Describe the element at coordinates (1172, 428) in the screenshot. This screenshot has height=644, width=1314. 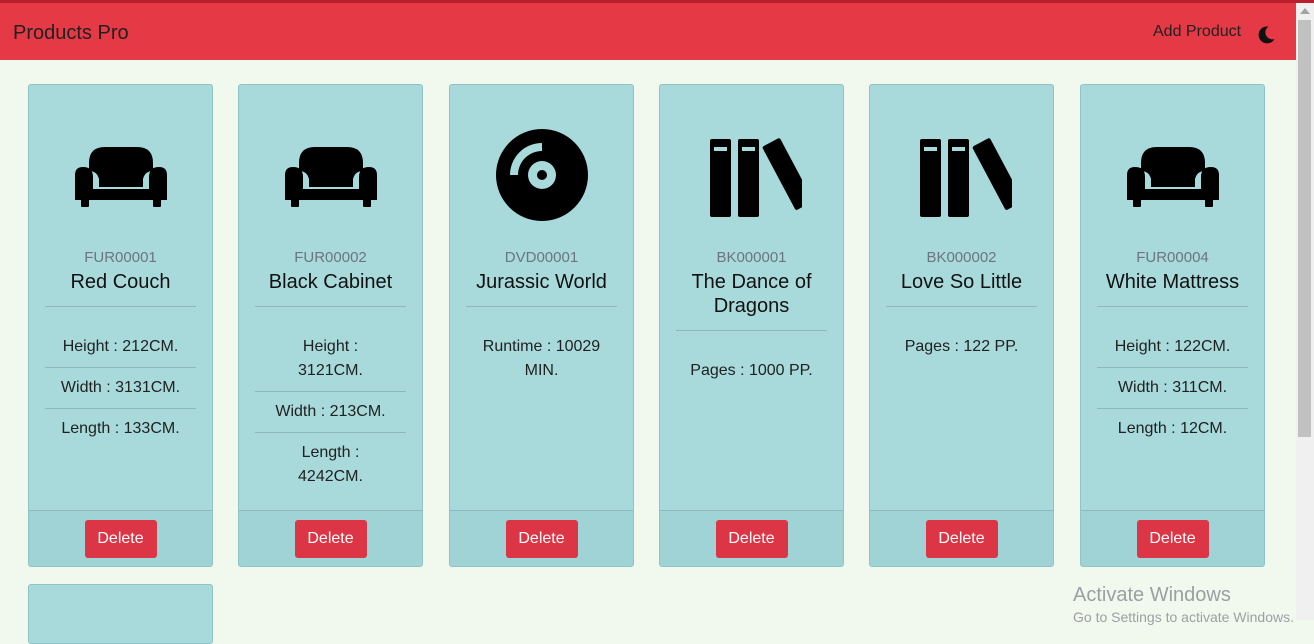
I see `attribute-length: Length : 12CM.` at that location.